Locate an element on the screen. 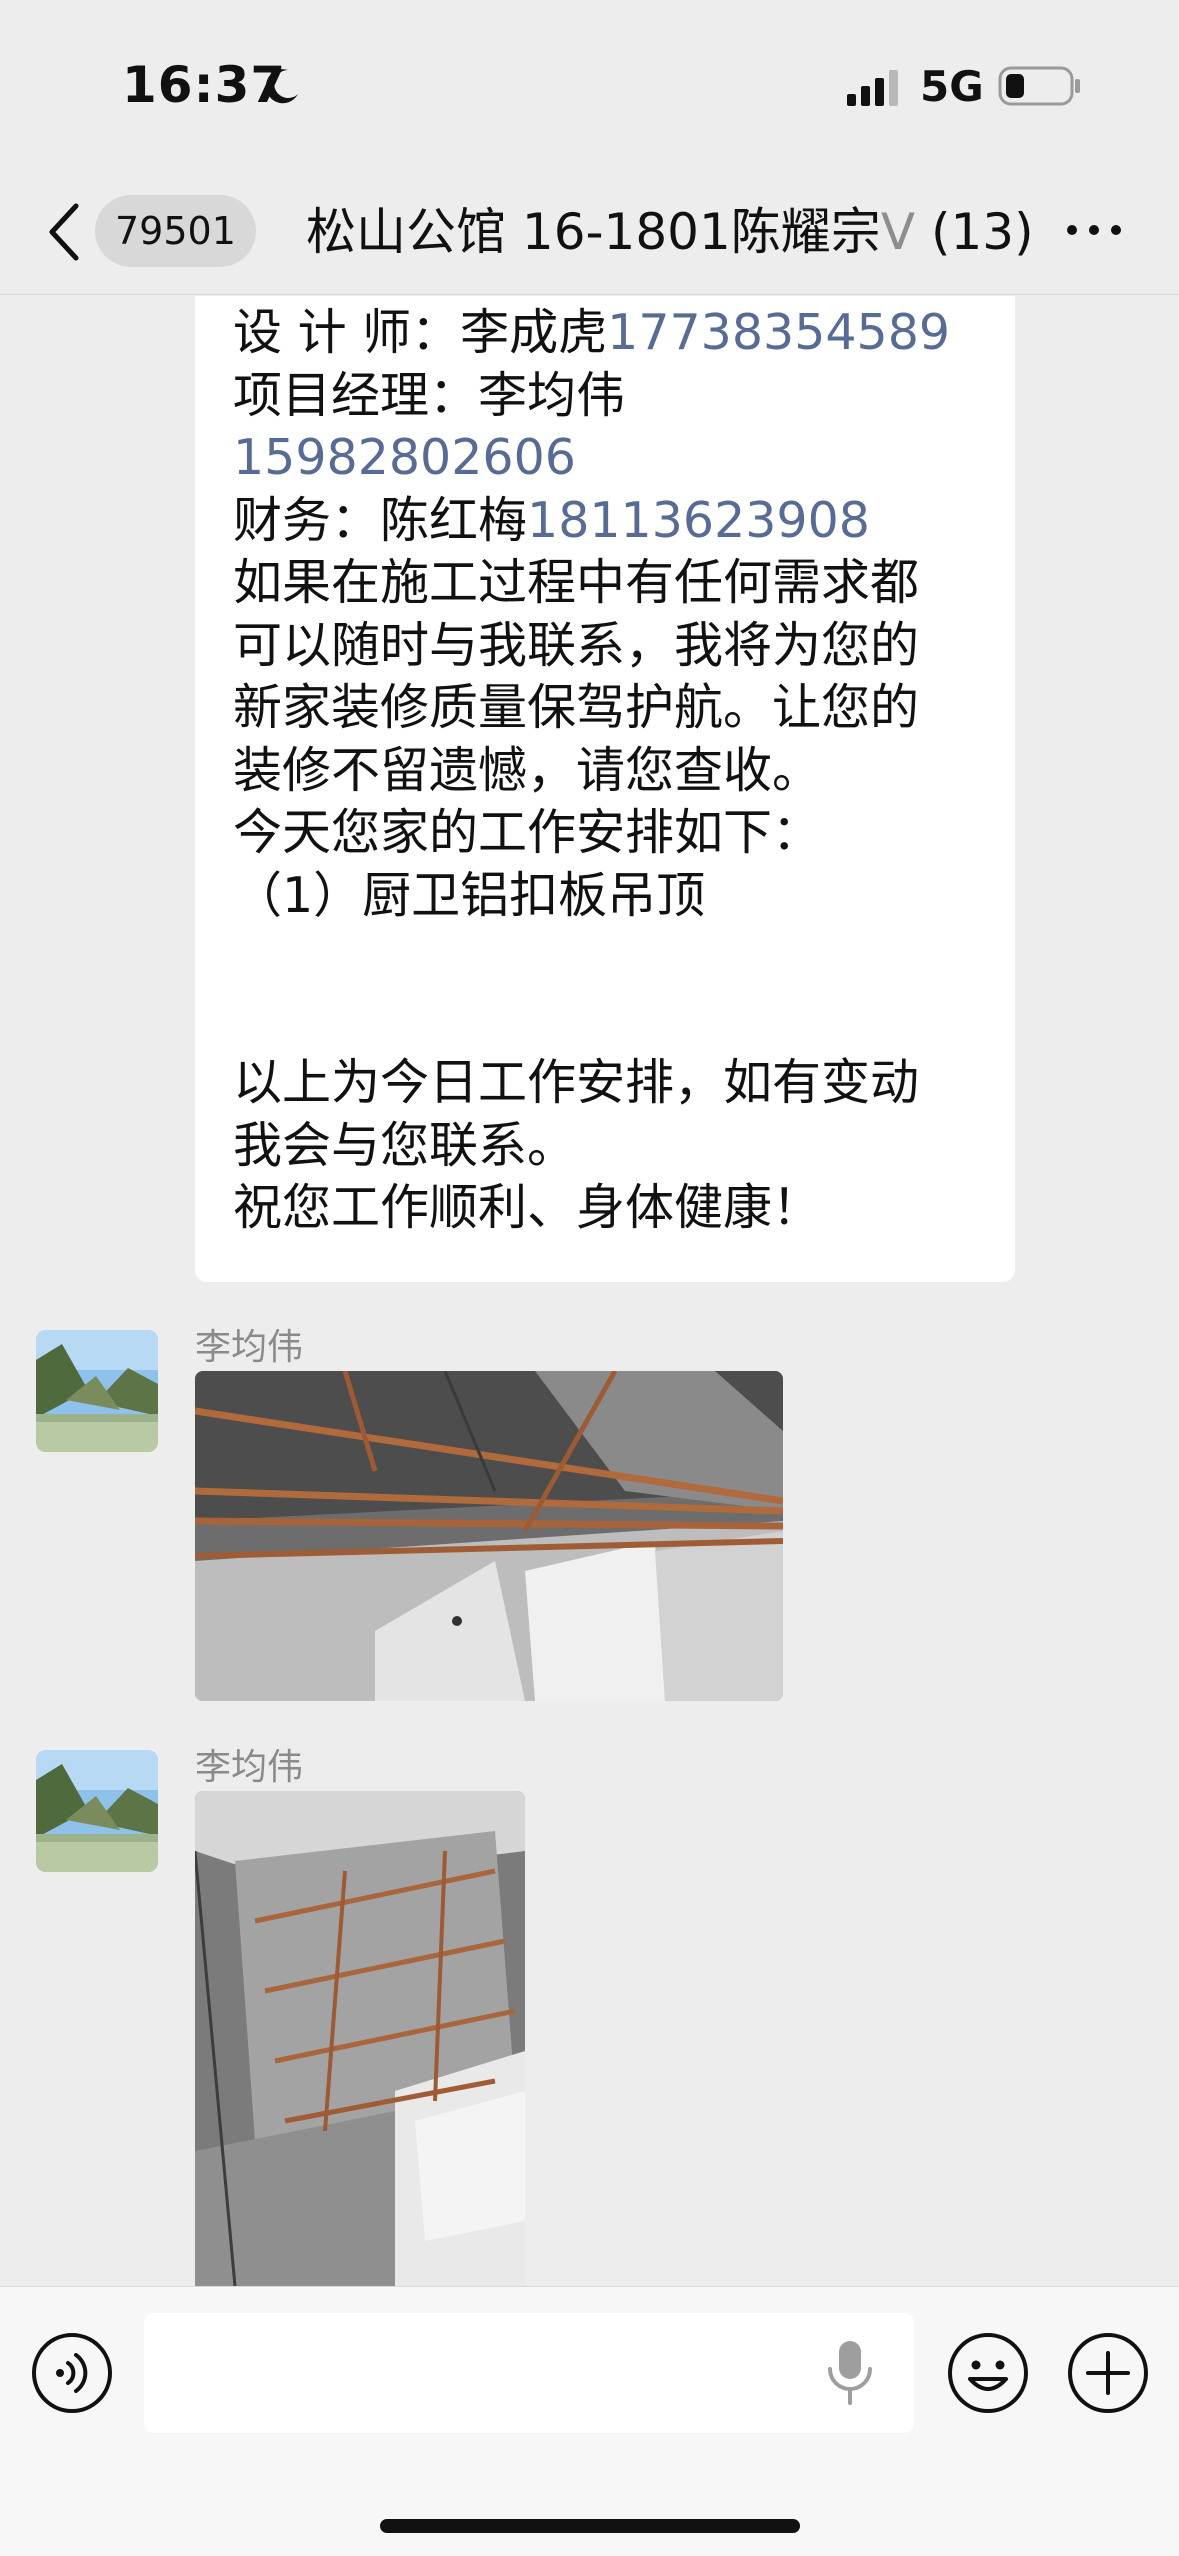 Image resolution: width=1179 pixels, height=2556 pixels. plus-icon is located at coordinates (1108, 2373).